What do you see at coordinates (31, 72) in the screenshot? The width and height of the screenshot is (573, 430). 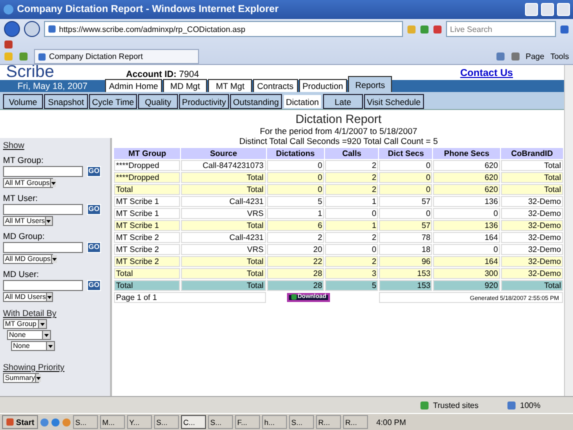 I see `logo: Scribe` at bounding box center [31, 72].